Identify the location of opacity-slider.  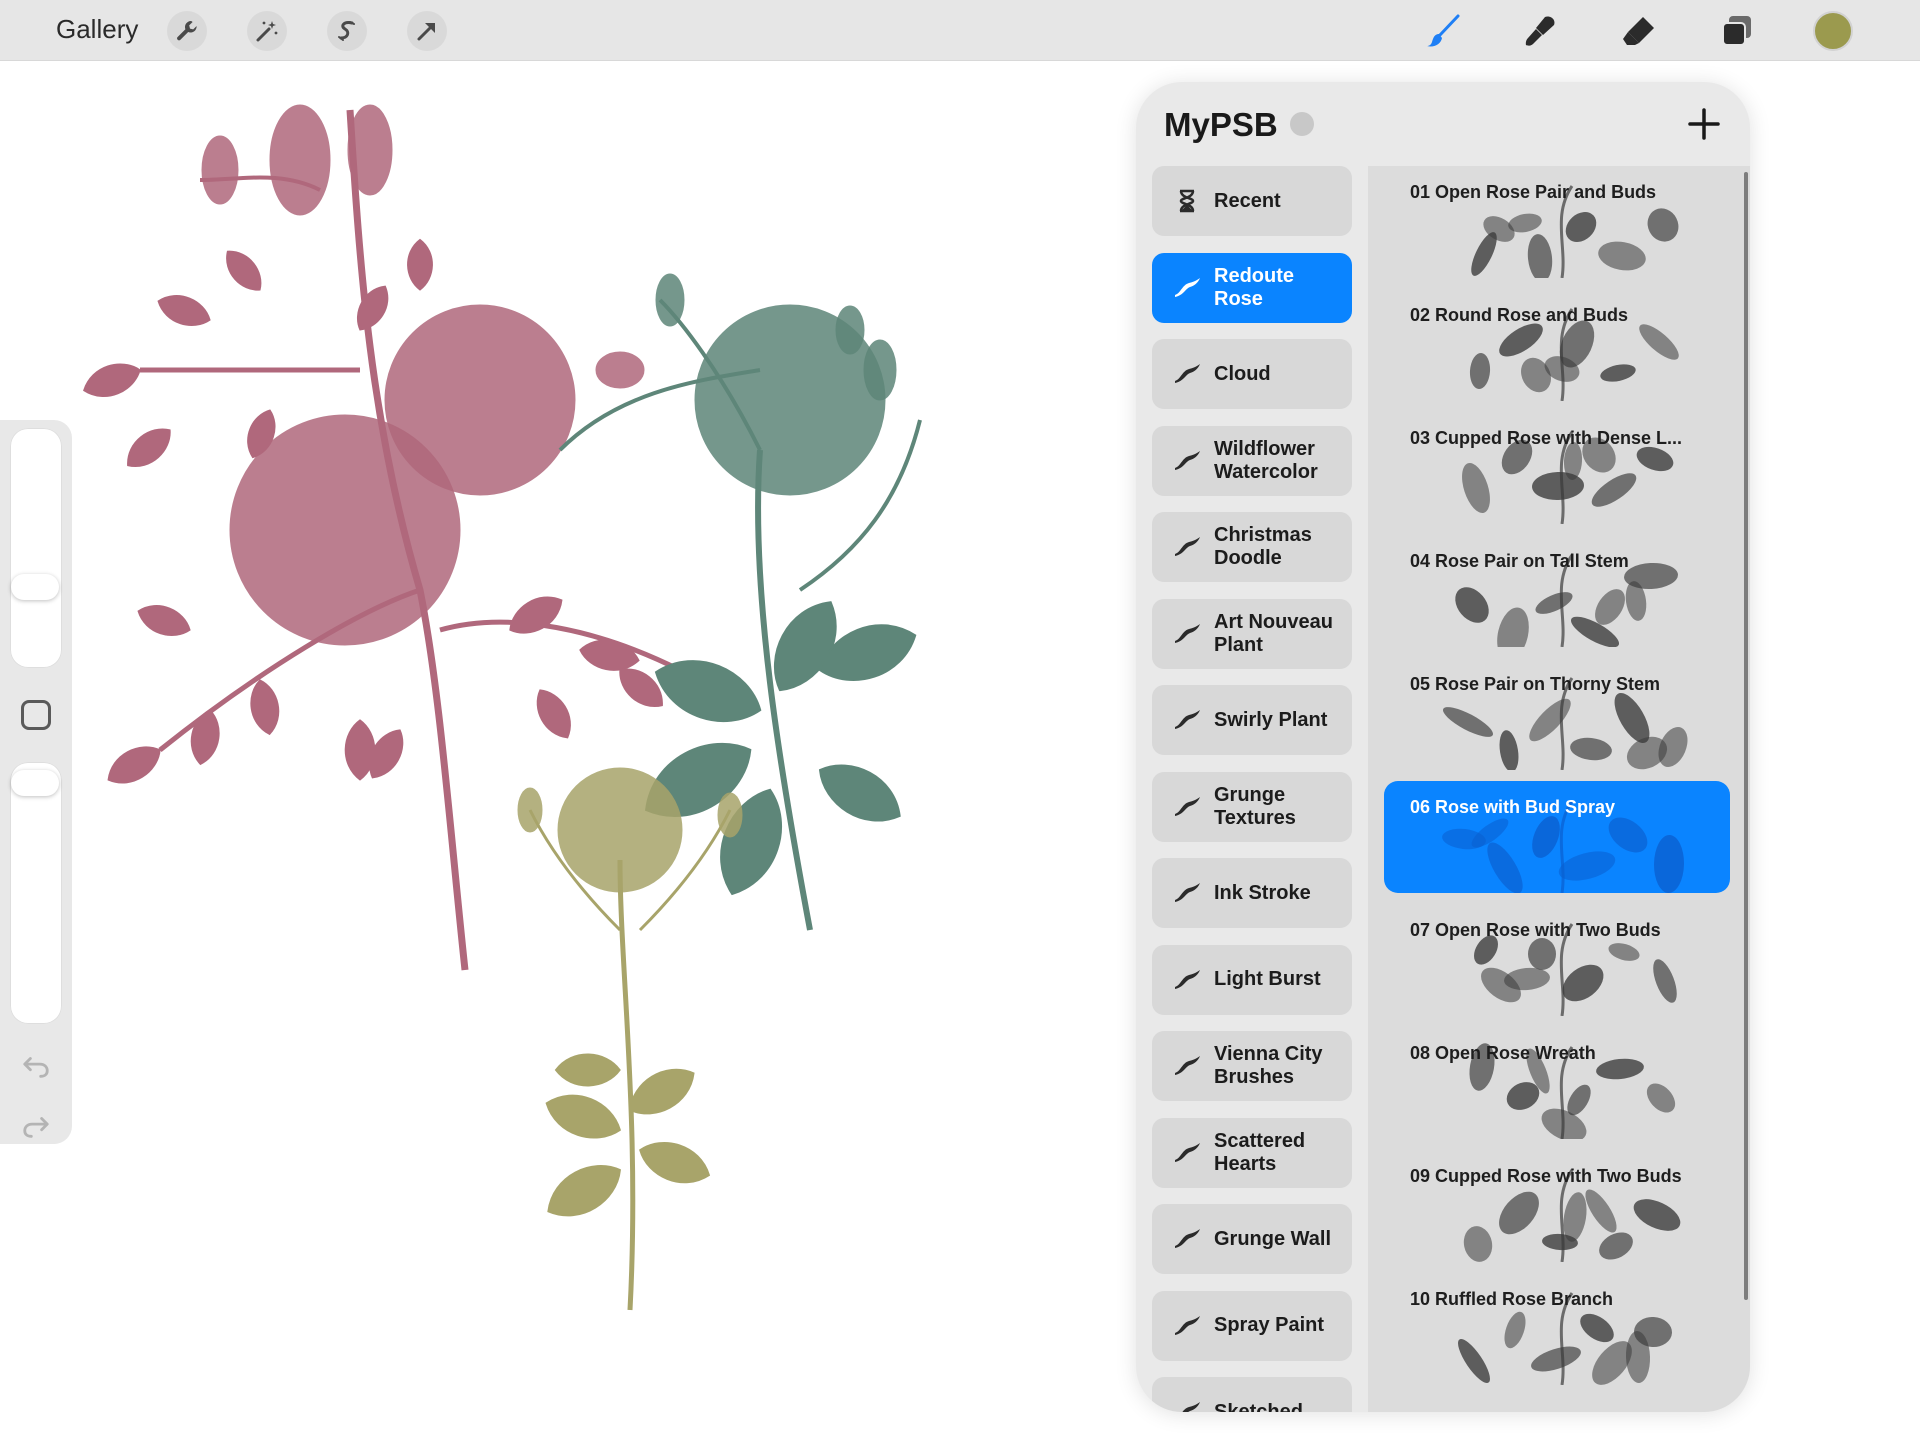
(36, 893).